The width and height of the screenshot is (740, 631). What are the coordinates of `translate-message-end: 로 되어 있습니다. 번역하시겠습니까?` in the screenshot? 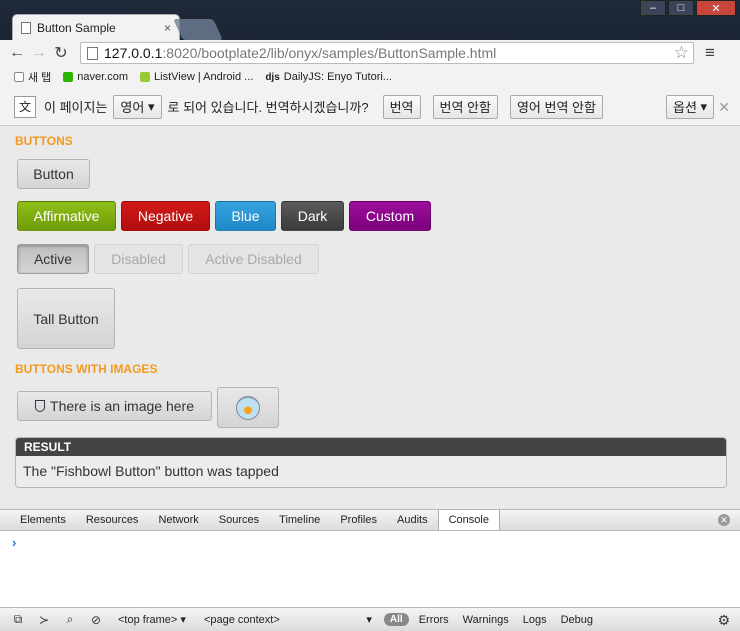 It's located at (268, 107).